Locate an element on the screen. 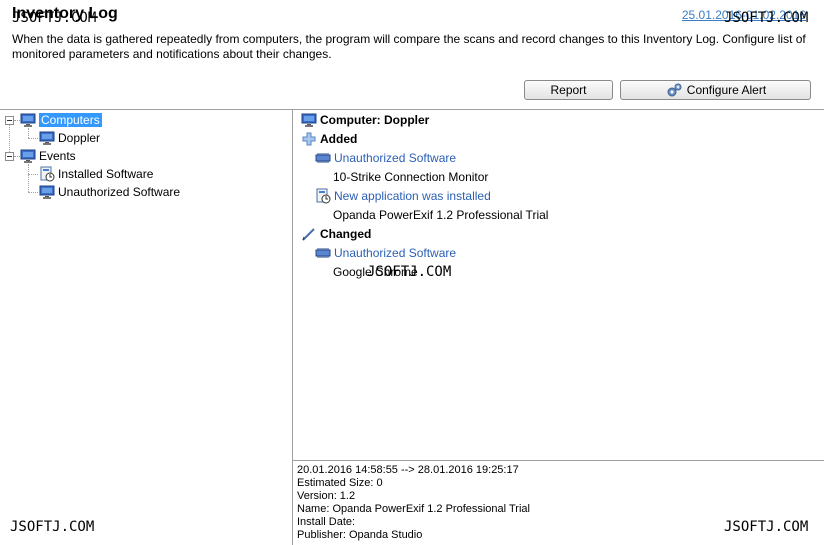 Image resolution: width=824 pixels, height=545 pixels. plus-icon is located at coordinates (309, 139).